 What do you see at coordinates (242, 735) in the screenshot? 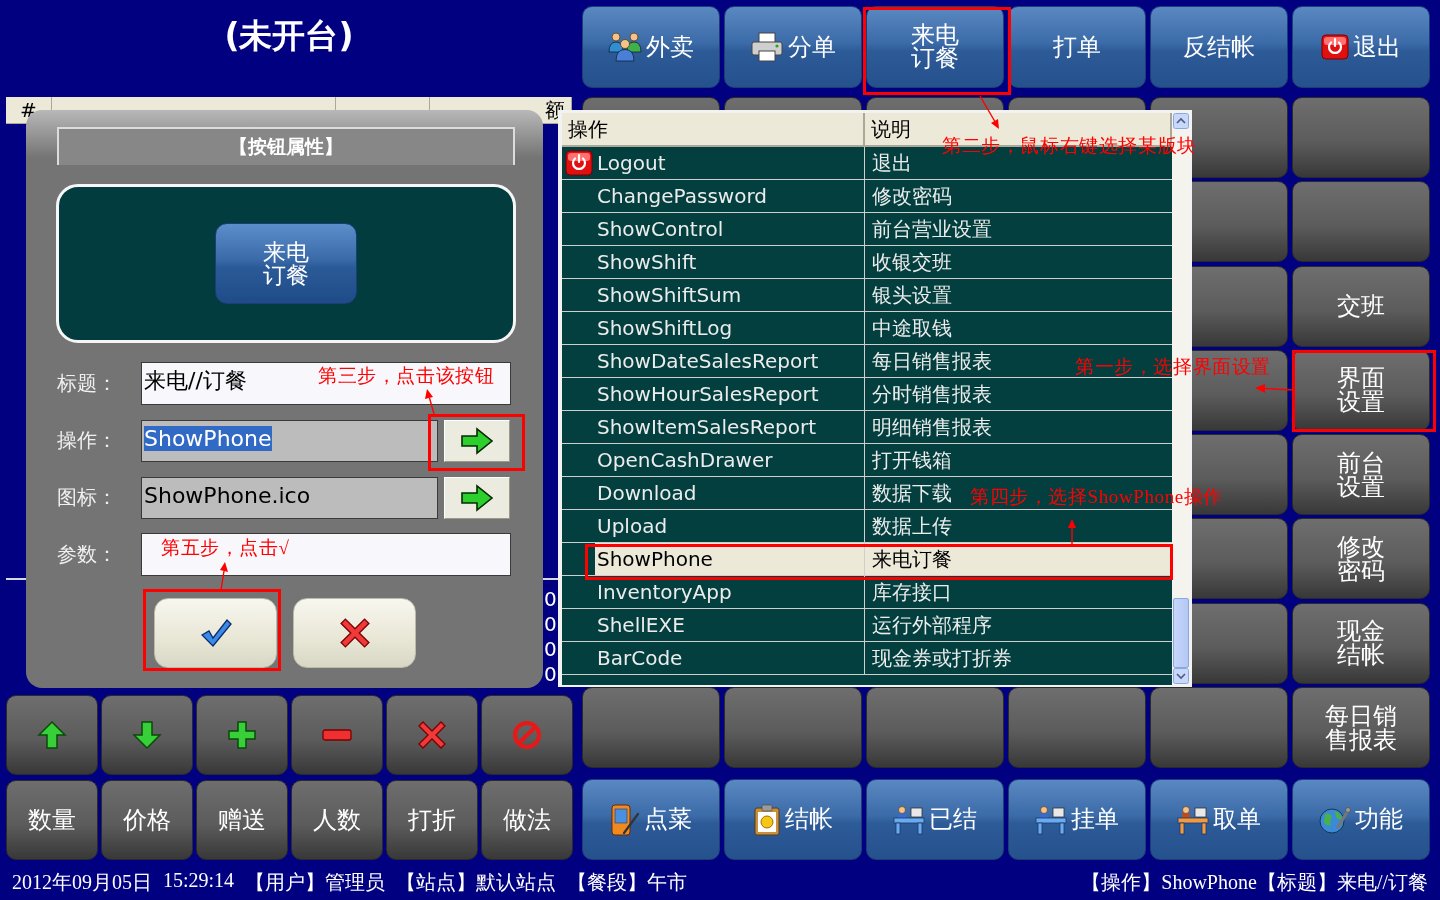
I see `plus-button` at bounding box center [242, 735].